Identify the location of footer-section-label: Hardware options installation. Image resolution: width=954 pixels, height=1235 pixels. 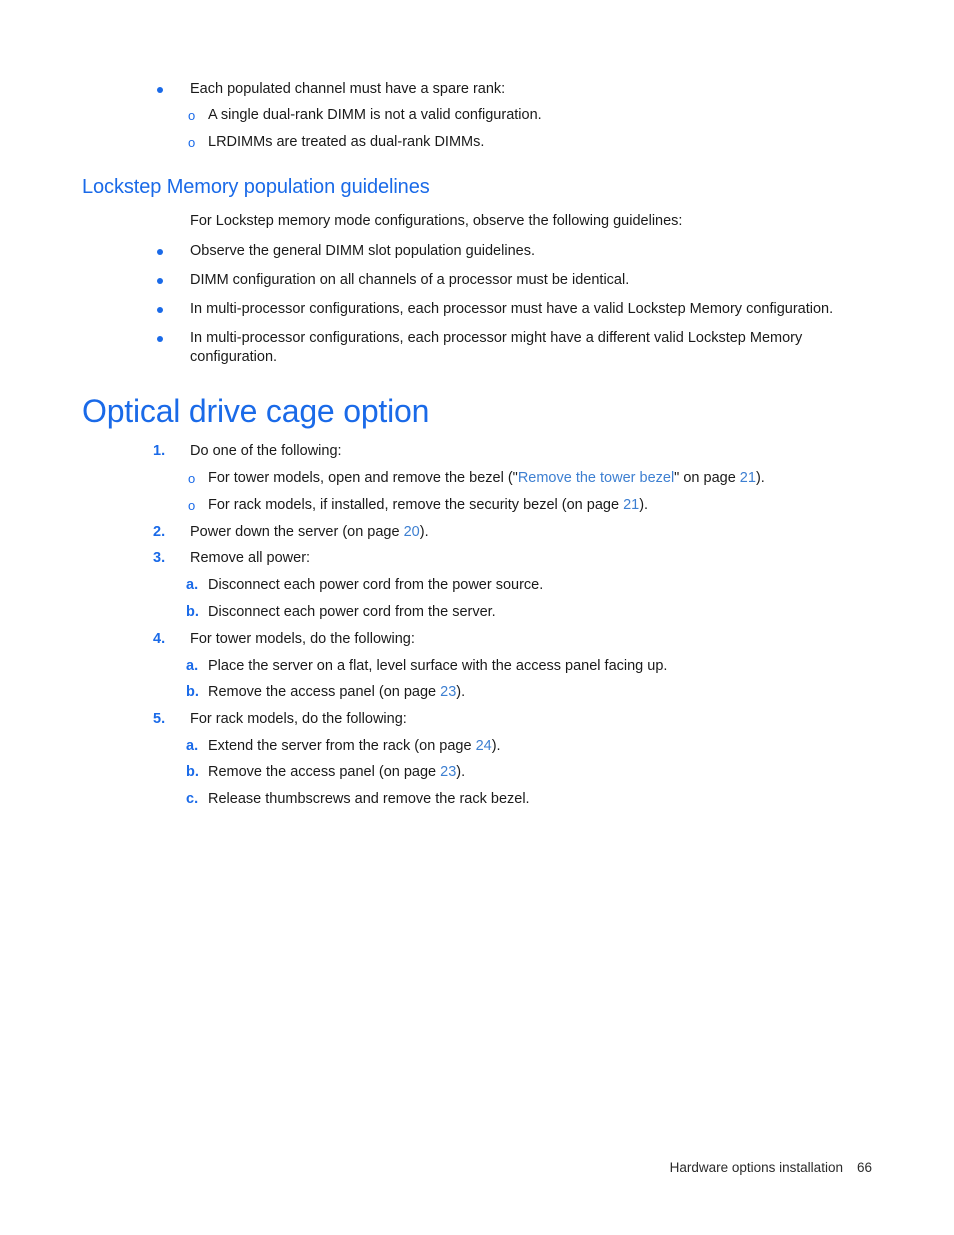
(756, 1167).